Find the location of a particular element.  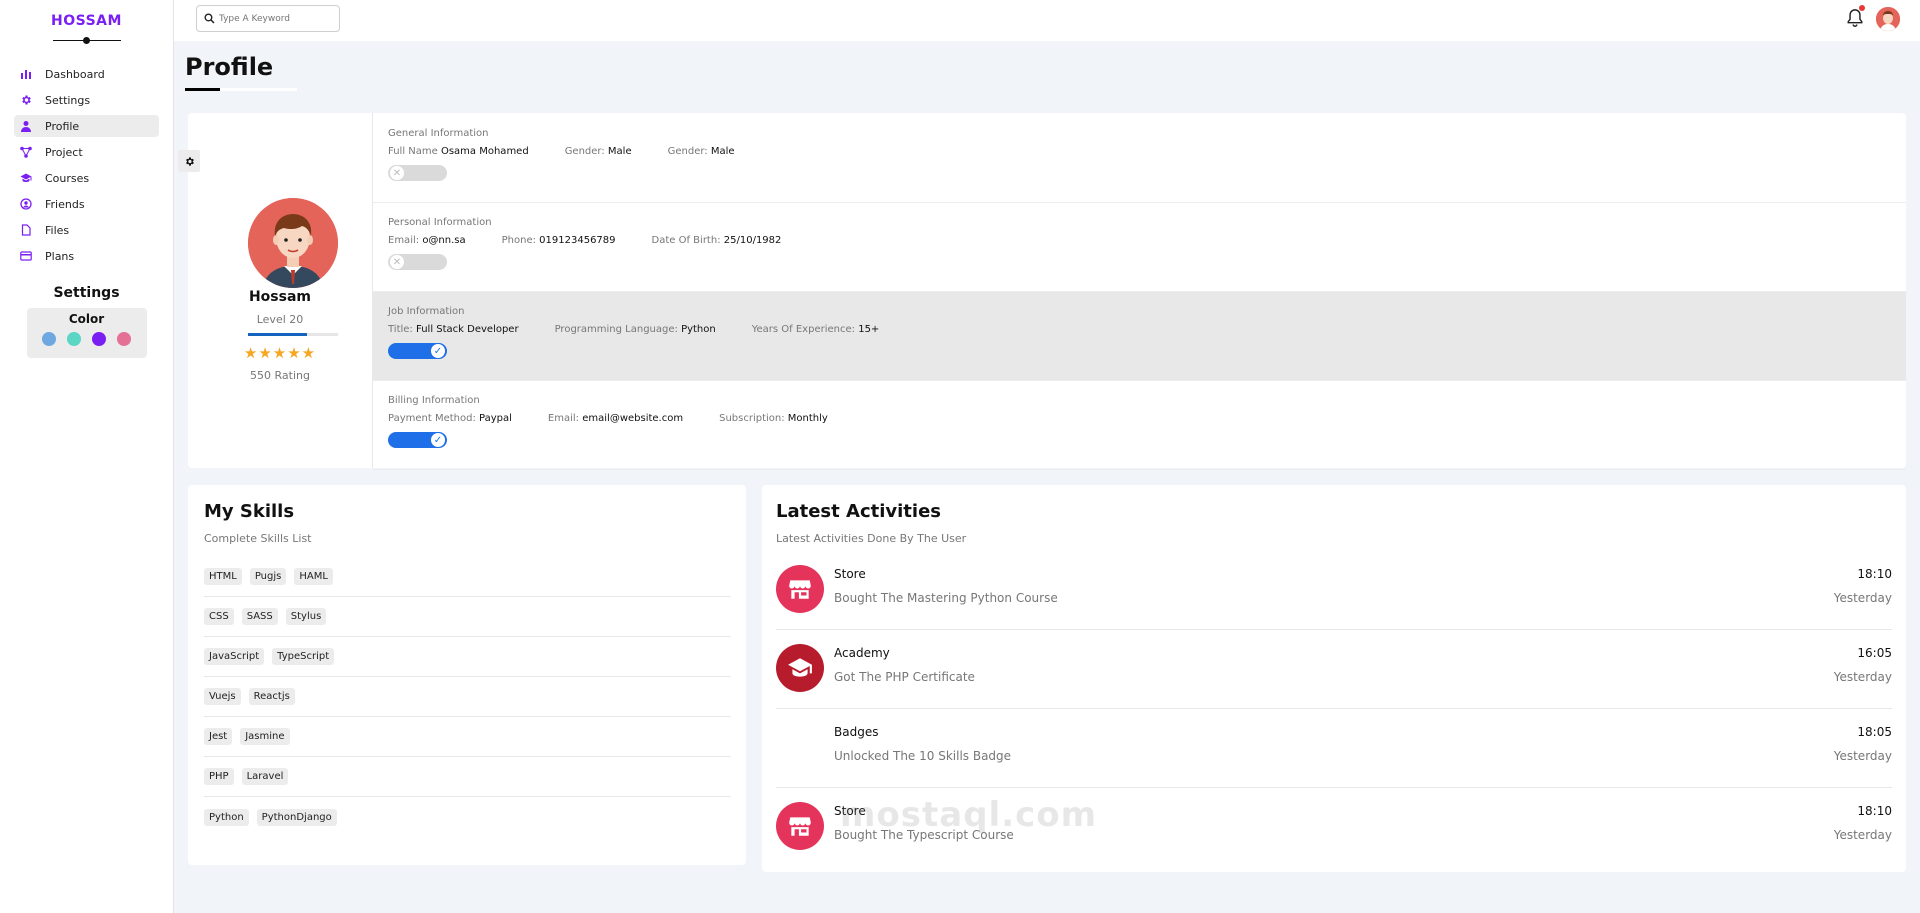

info-field-key: Email: is located at coordinates (404, 240).